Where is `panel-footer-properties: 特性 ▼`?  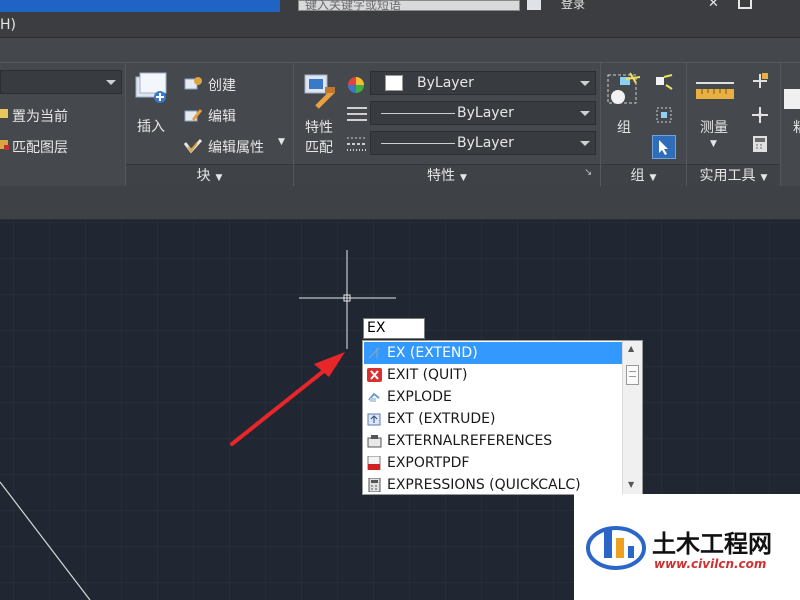 panel-footer-properties: 特性 ▼ is located at coordinates (447, 175).